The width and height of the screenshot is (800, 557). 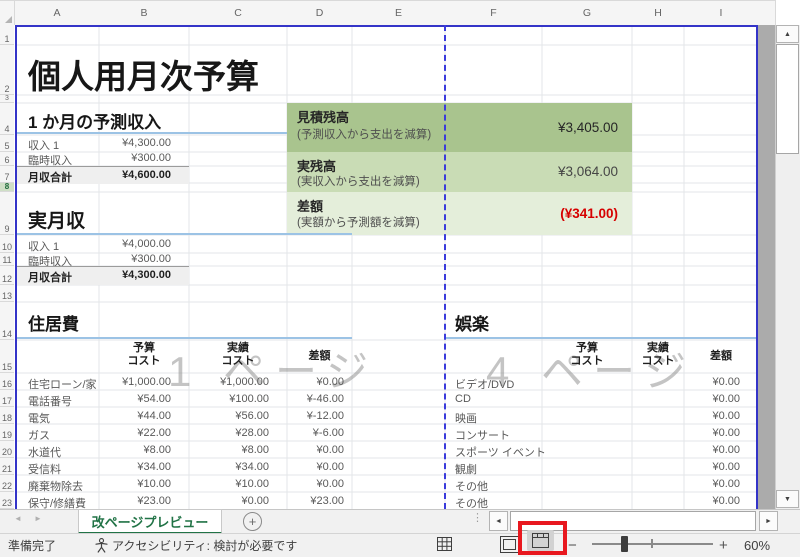 What do you see at coordinates (238, 355) in the screenshot?
I see `housing-actual-col-header: 実績 コスト` at bounding box center [238, 355].